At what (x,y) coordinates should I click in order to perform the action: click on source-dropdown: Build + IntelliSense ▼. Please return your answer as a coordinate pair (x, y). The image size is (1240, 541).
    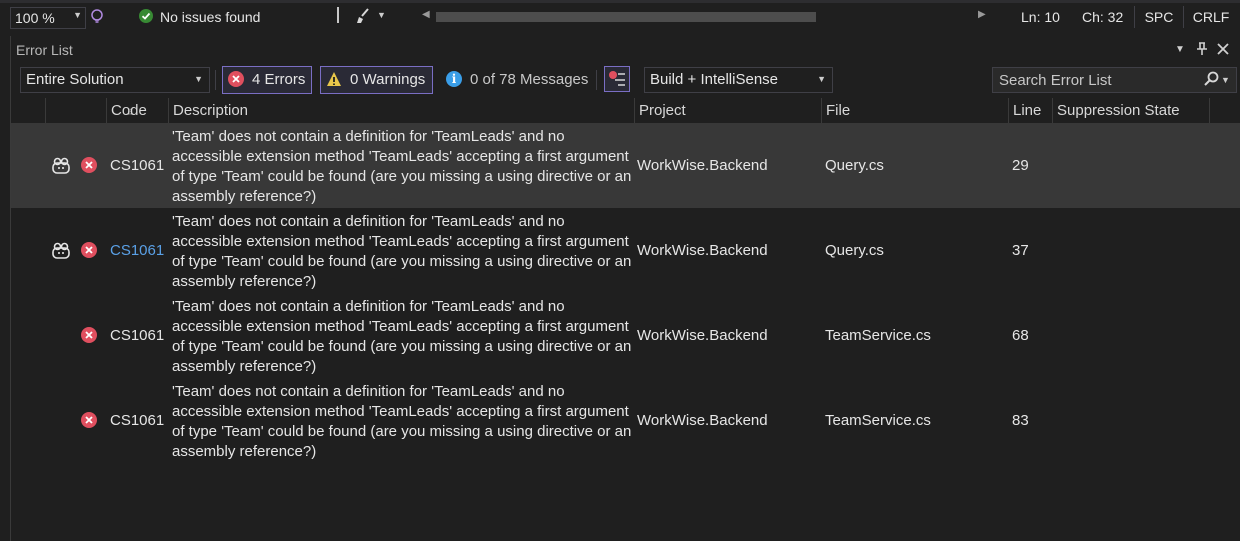
    Looking at the image, I should click on (738, 80).